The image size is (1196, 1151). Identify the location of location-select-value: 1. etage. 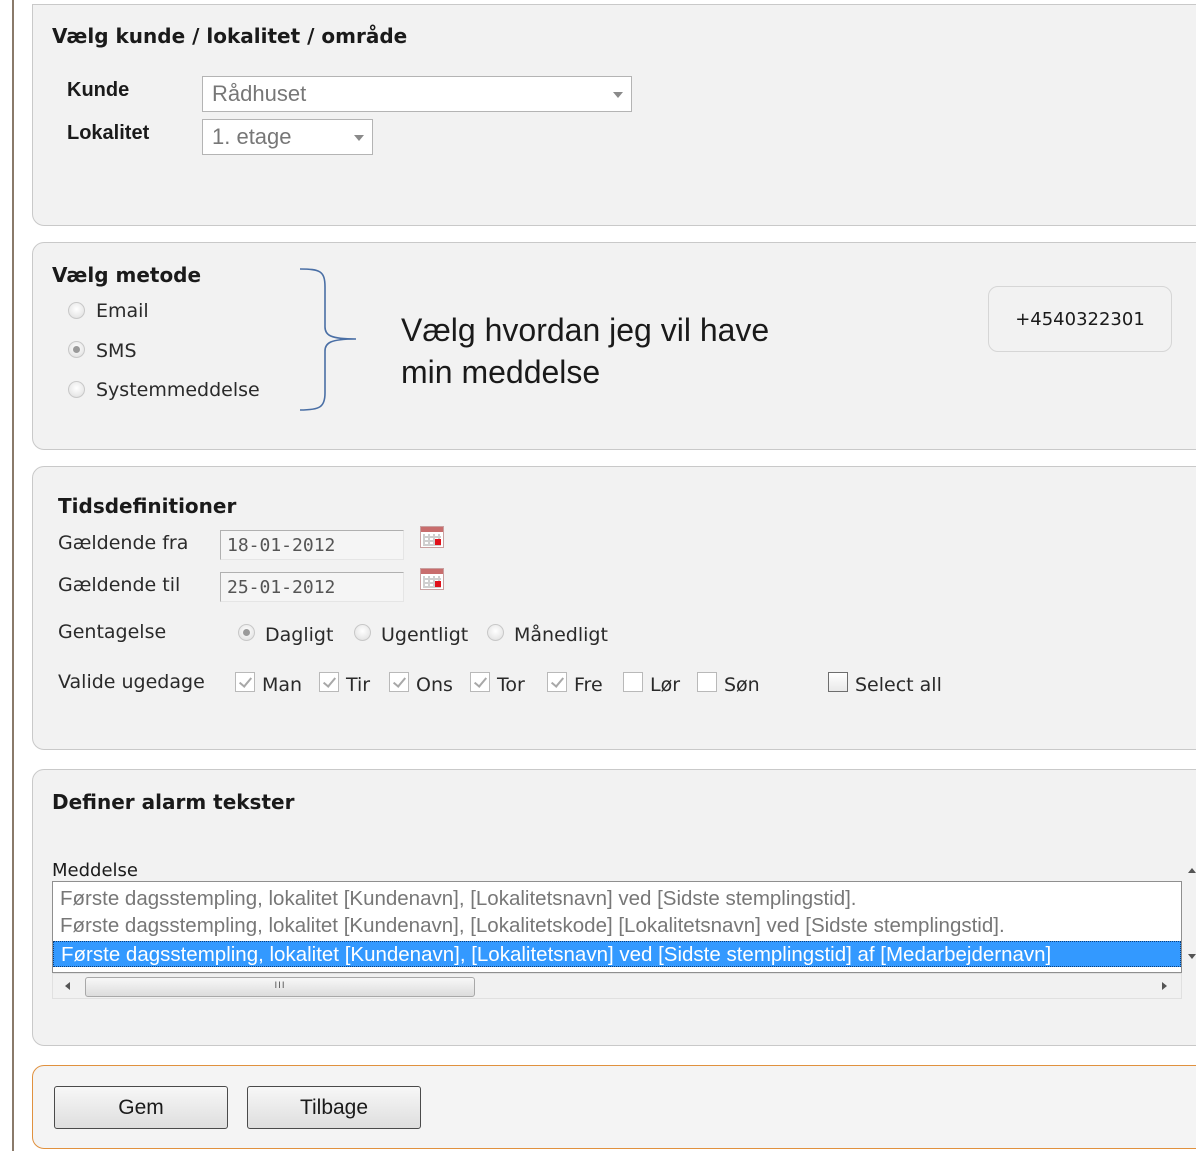
(252, 136).